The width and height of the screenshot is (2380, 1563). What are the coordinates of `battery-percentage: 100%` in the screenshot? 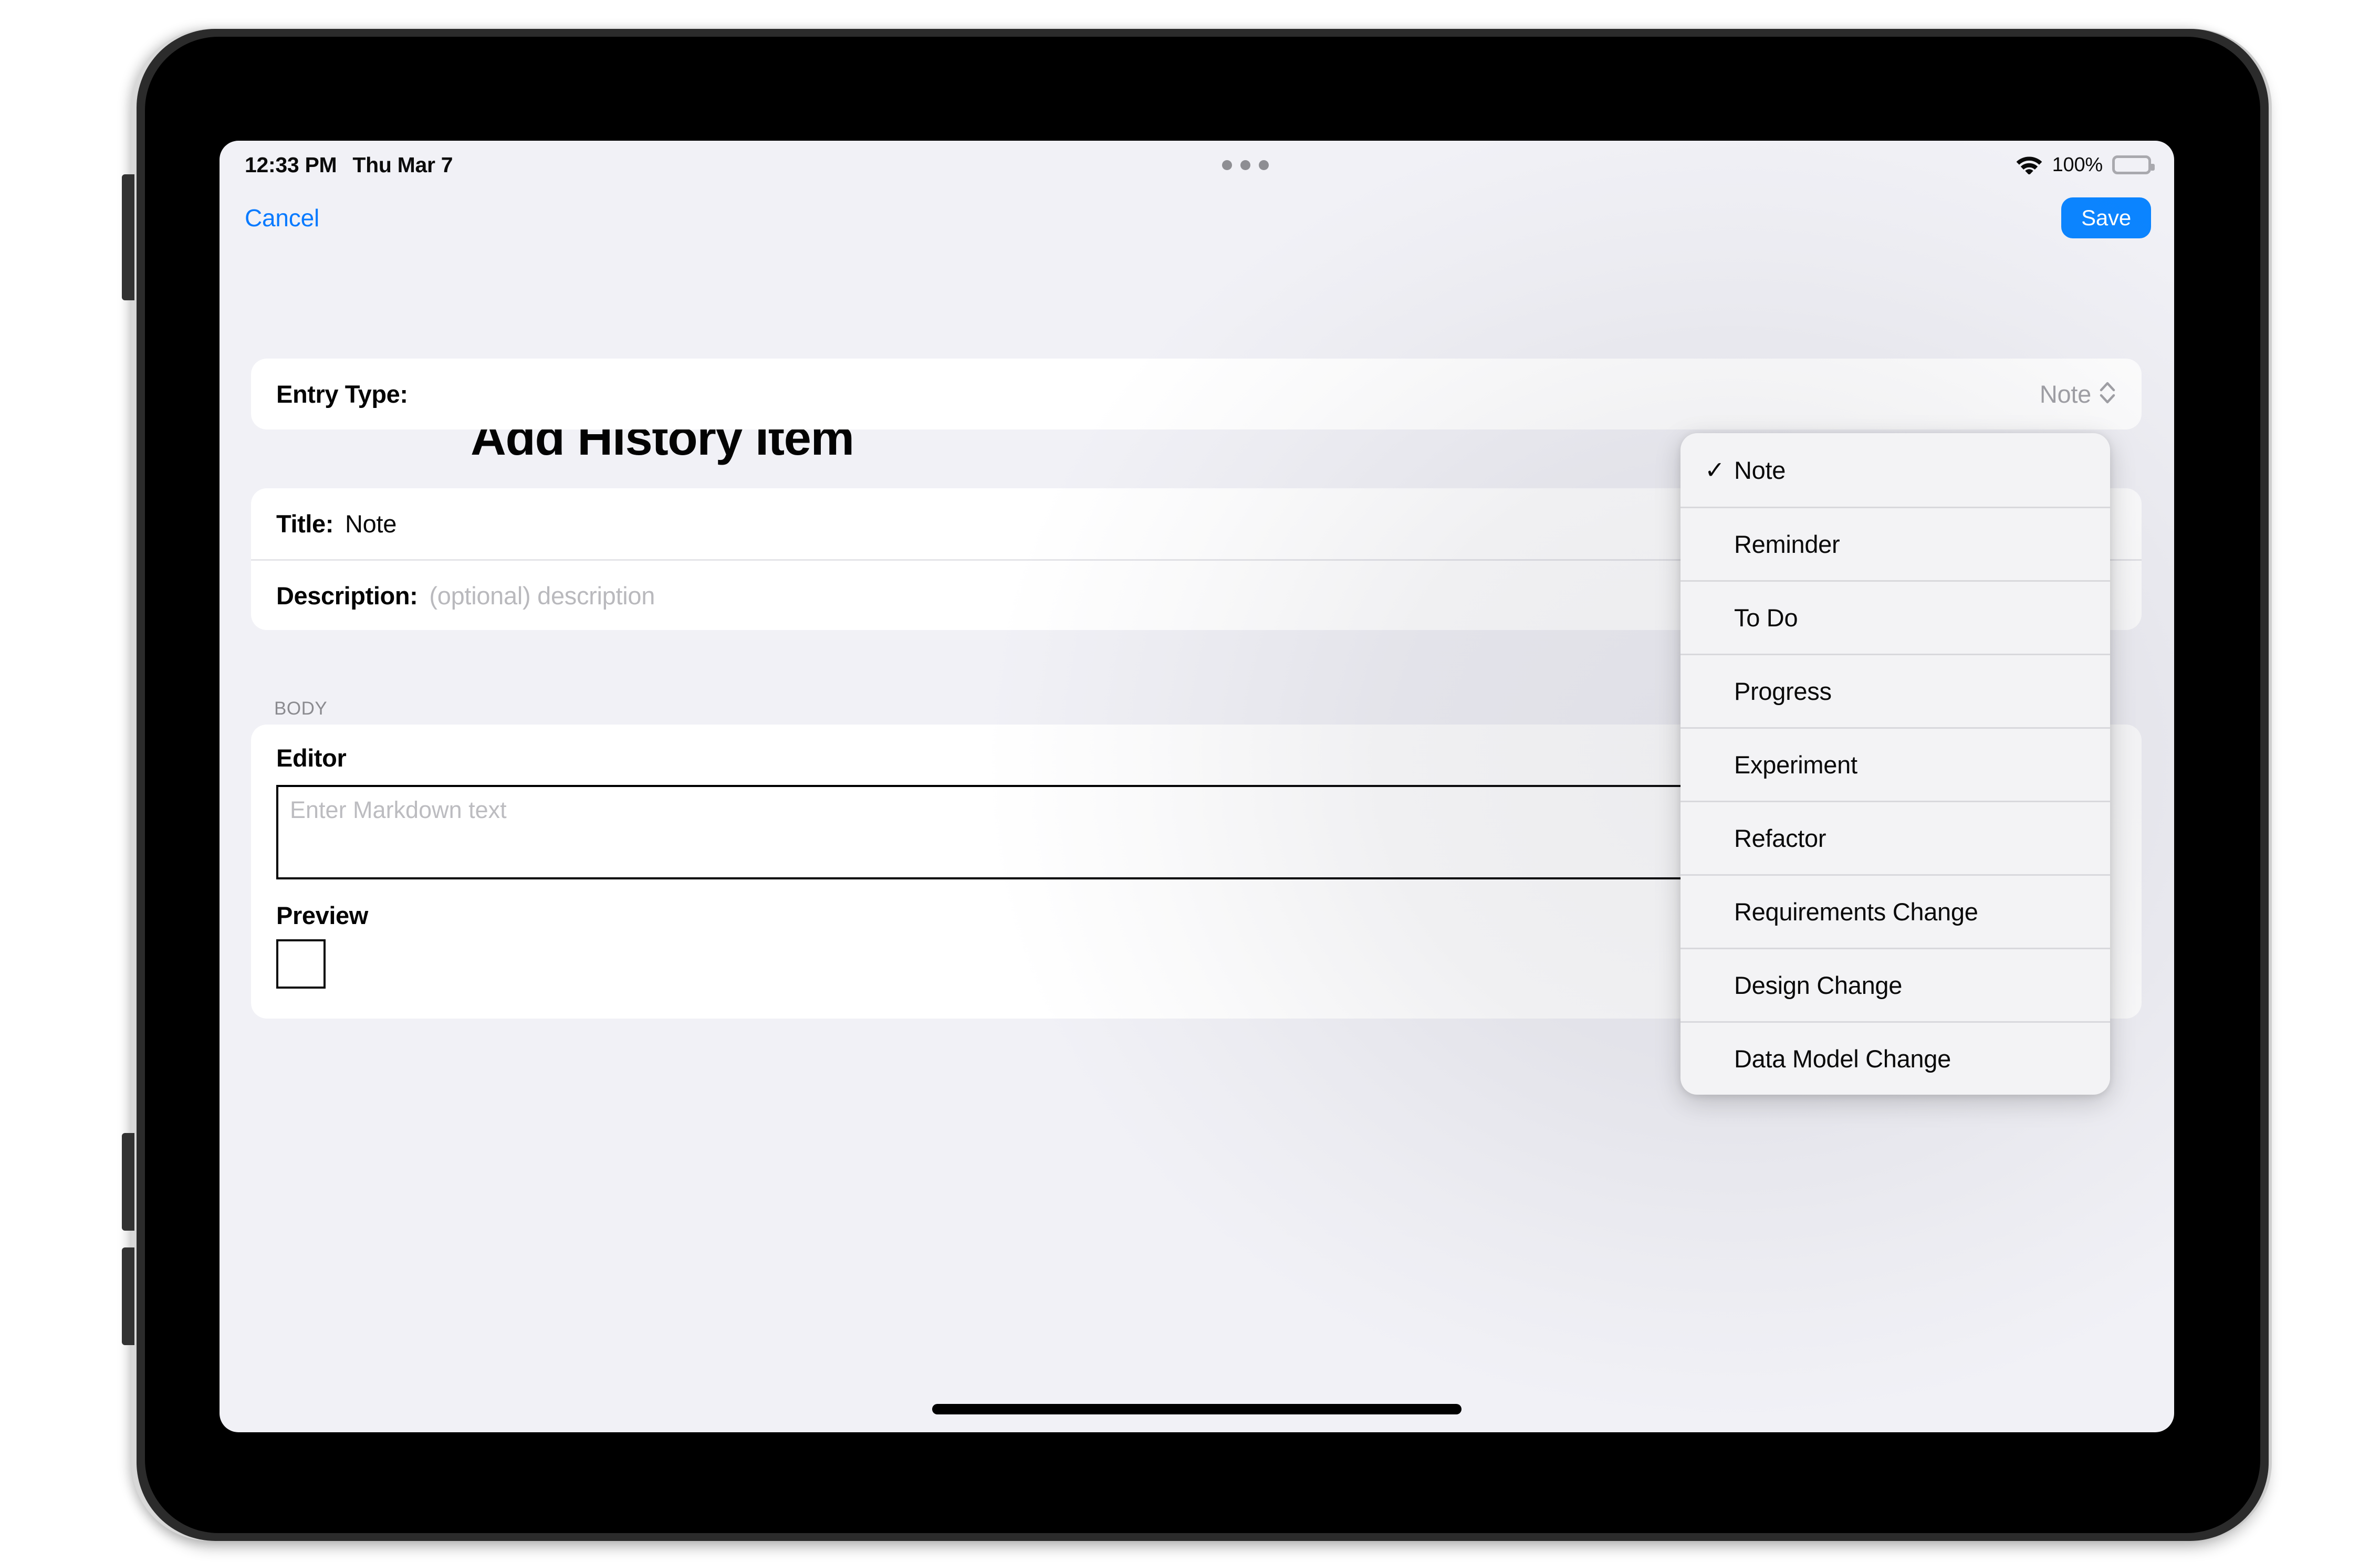 It's located at (2077, 164).